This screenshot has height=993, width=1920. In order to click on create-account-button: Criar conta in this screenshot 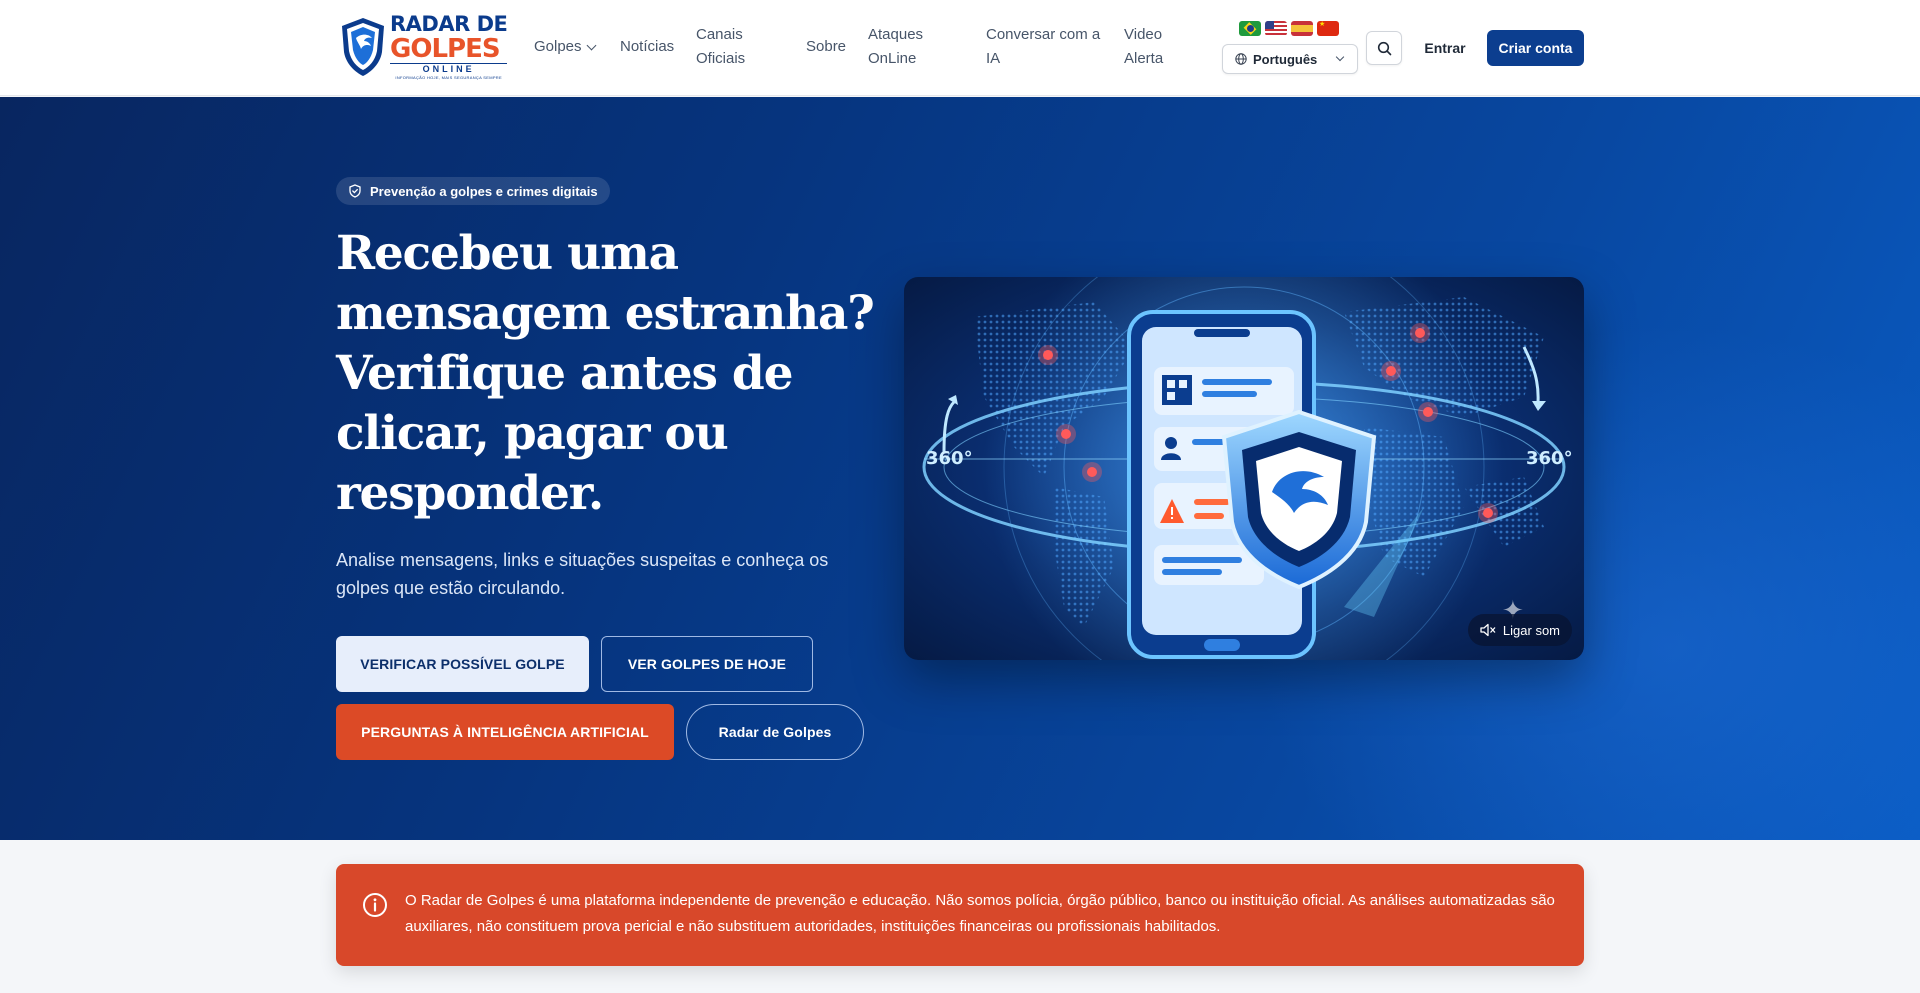, I will do `click(1535, 48)`.